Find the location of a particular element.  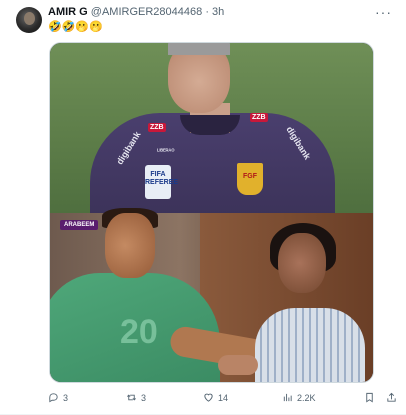

author-name: AMIR G is located at coordinates (68, 12).